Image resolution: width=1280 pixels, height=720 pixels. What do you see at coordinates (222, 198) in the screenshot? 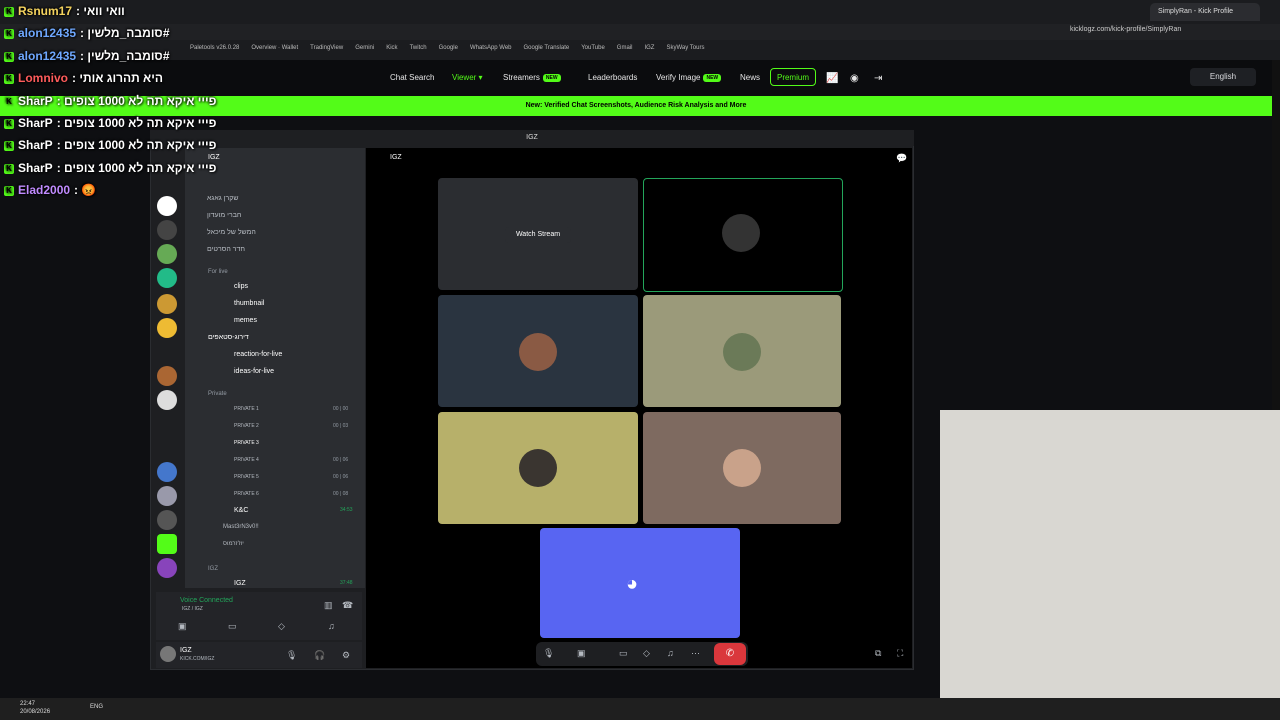
I see `voice-channel: שקרן גאגא` at bounding box center [222, 198].